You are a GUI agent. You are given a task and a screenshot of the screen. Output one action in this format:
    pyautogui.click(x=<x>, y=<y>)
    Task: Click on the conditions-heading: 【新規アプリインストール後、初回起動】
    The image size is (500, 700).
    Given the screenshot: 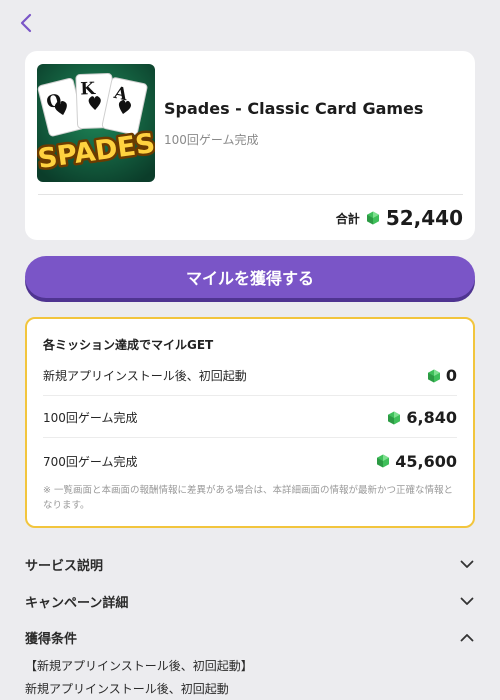 What is the action you would take?
    pyautogui.click(x=139, y=666)
    